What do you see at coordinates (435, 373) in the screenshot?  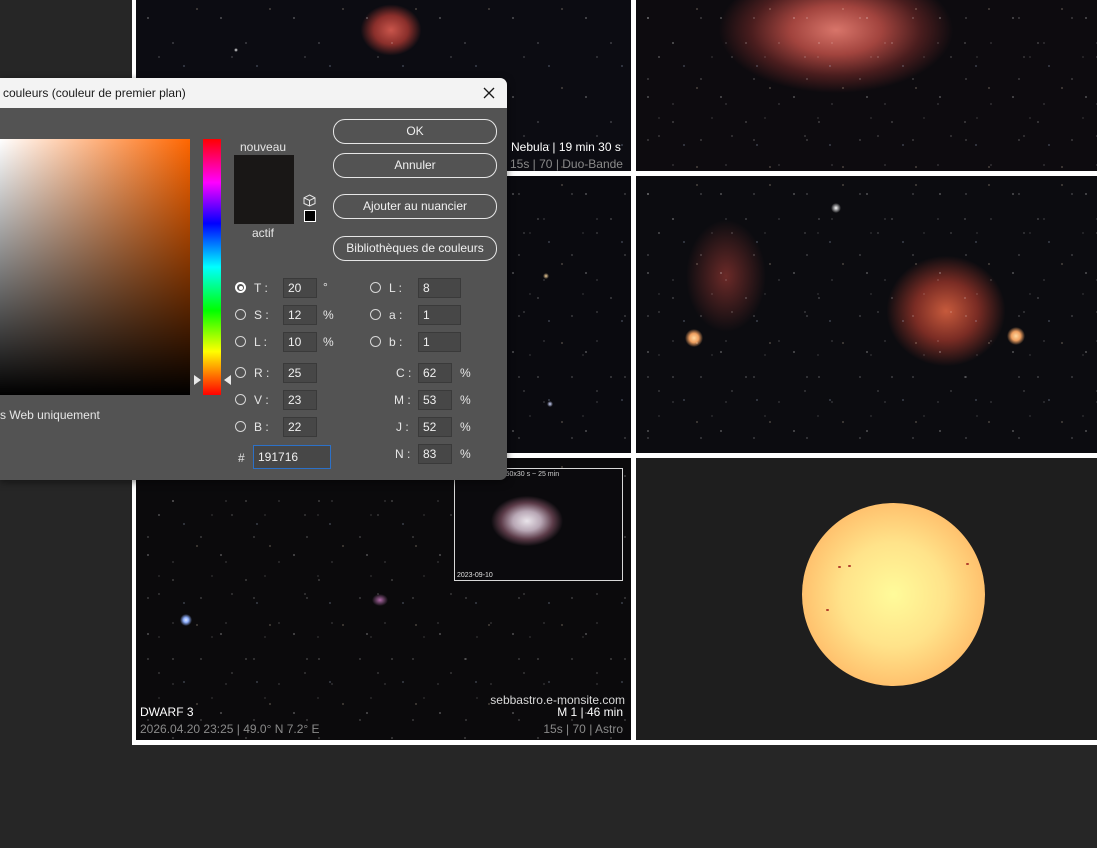 I see `cyan-input: 62` at bounding box center [435, 373].